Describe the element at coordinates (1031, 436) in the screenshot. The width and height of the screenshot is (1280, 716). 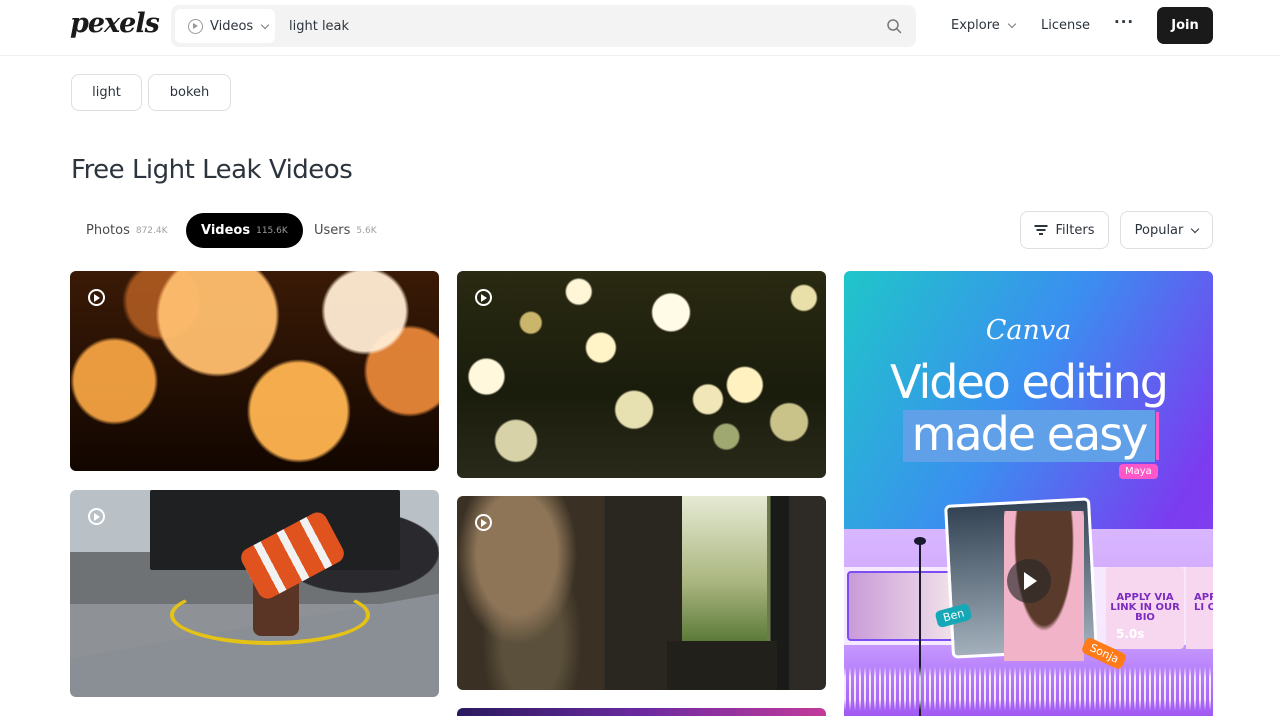
I see `ad-headline-line-2: made easy` at that location.